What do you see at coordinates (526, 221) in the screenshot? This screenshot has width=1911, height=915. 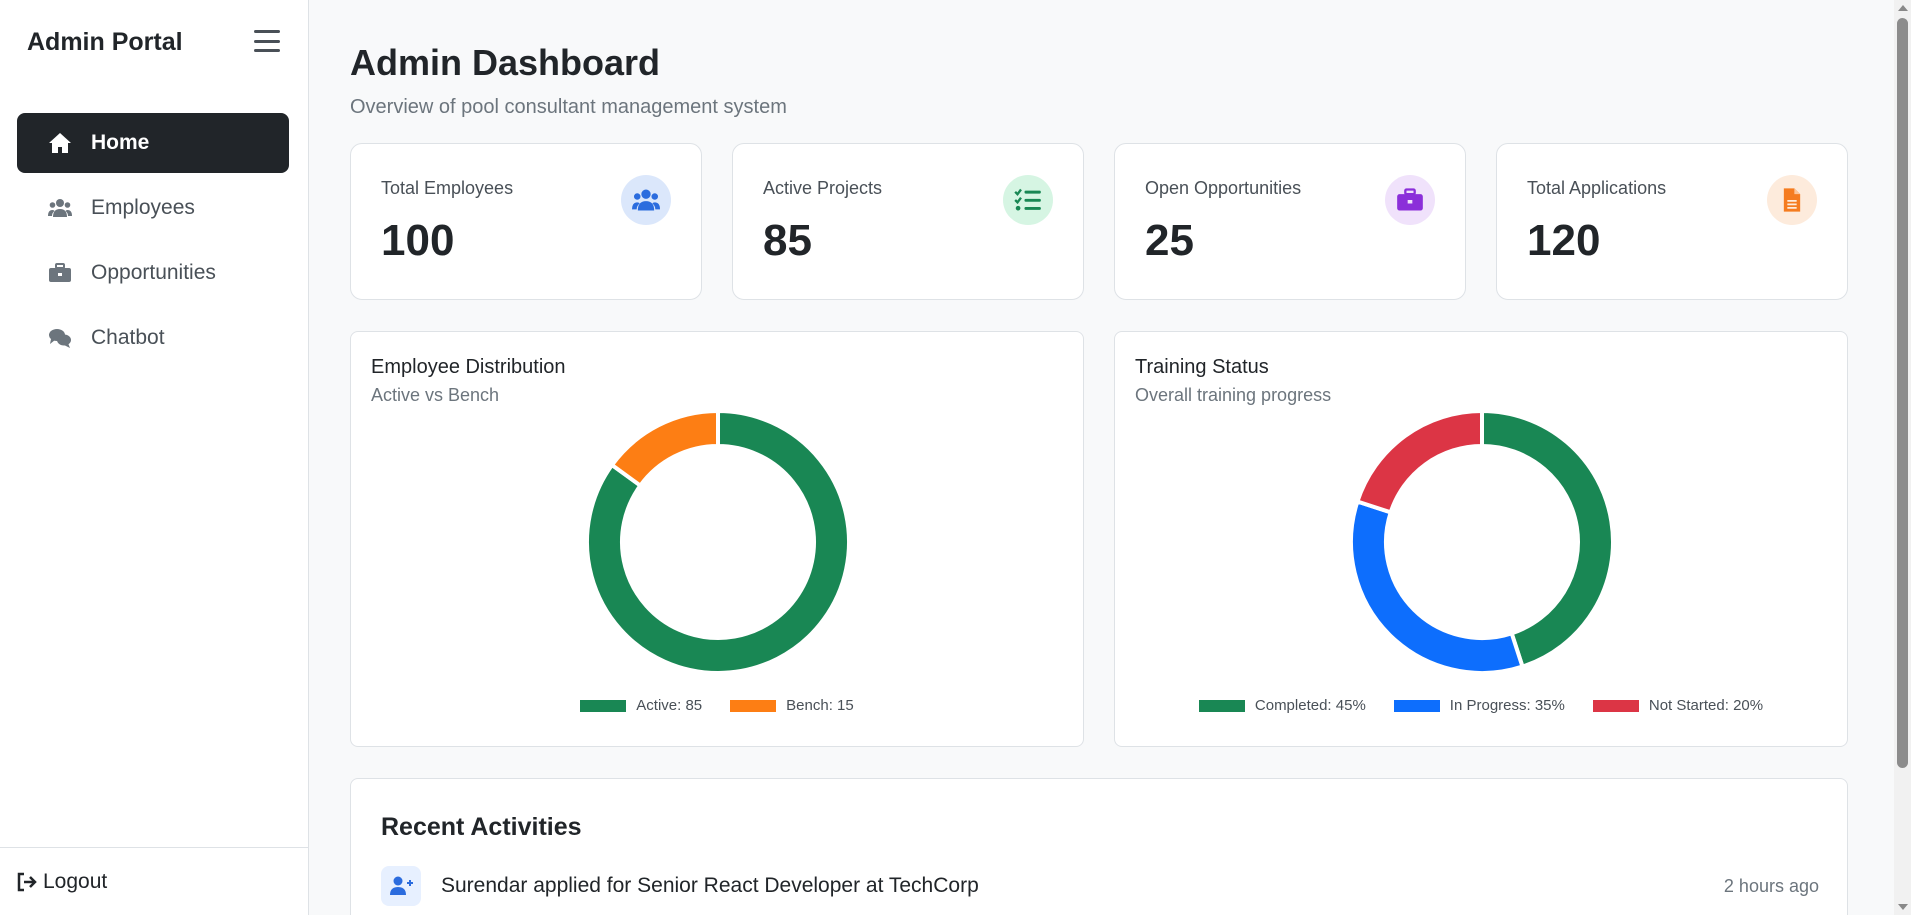 I see `stat-card-total-employees: Total Employees 100` at bounding box center [526, 221].